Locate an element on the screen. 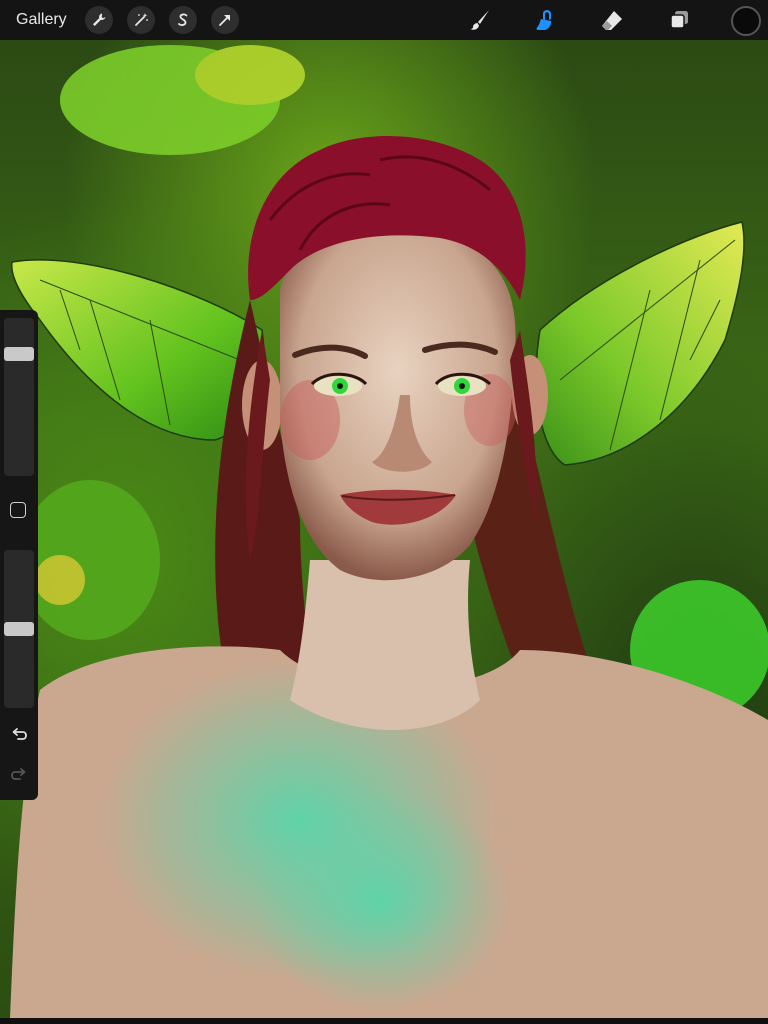 This screenshot has height=1024, width=768. actions-button is located at coordinates (98, 20).